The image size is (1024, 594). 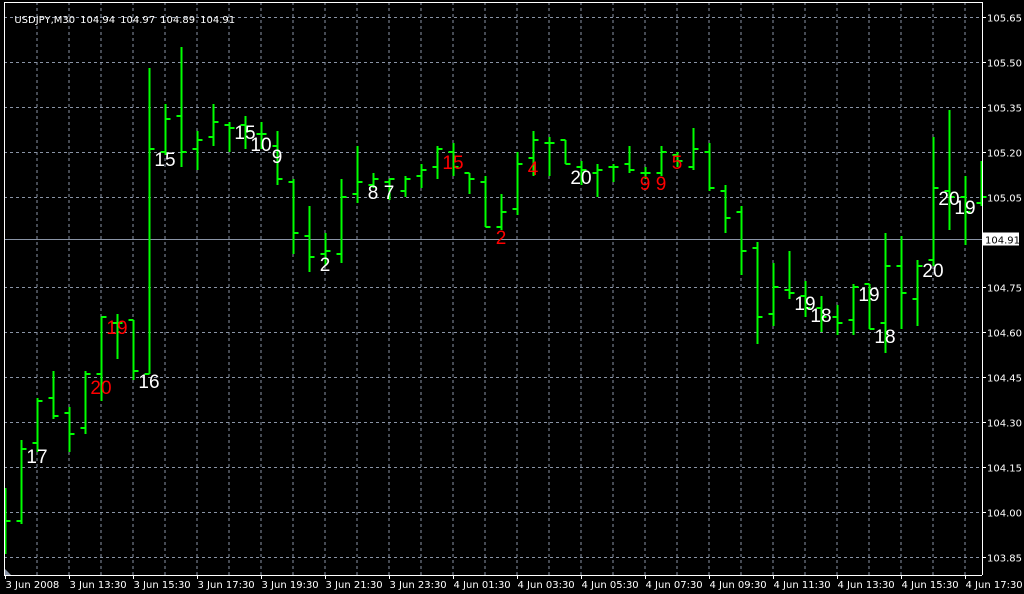 I want to click on x-axis-label: 4 Jun 03:30, so click(x=546, y=585).